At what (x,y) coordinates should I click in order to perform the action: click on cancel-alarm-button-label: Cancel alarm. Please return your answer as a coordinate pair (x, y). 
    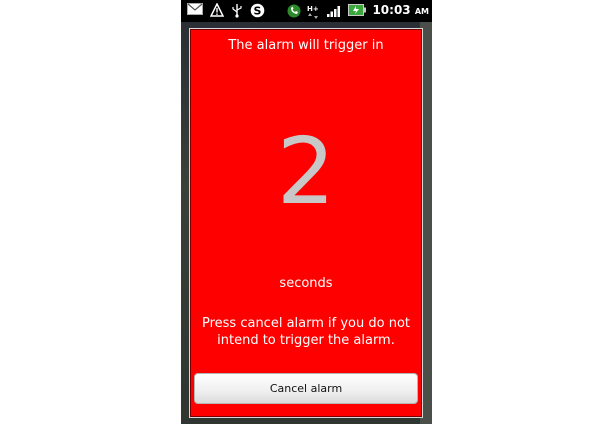
    Looking at the image, I should click on (306, 388).